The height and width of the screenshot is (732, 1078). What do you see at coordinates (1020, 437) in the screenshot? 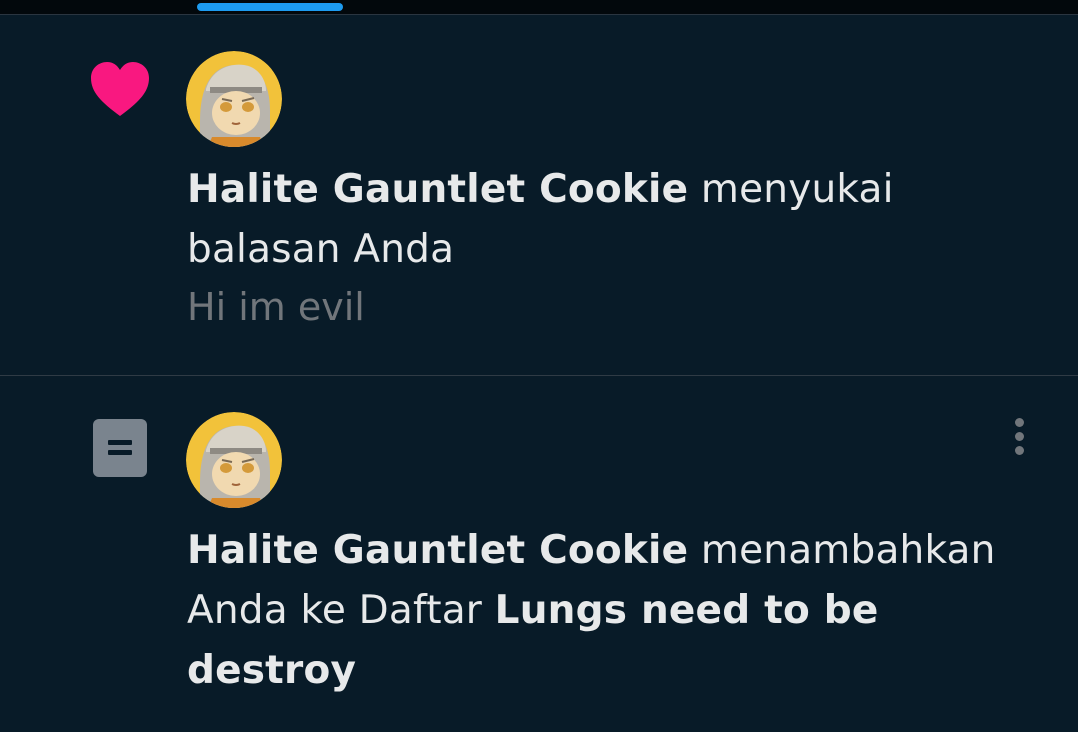
I see `more-vertical-icon` at bounding box center [1020, 437].